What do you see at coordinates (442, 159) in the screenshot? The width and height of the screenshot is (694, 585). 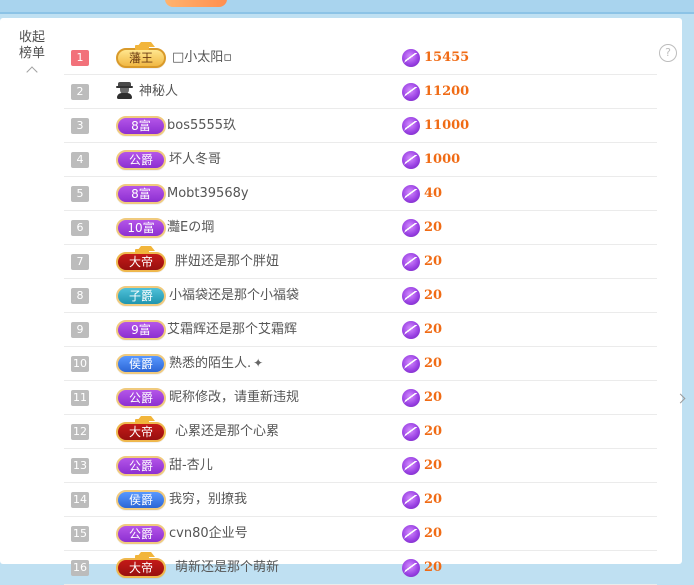 I see `score-value: 1000` at bounding box center [442, 159].